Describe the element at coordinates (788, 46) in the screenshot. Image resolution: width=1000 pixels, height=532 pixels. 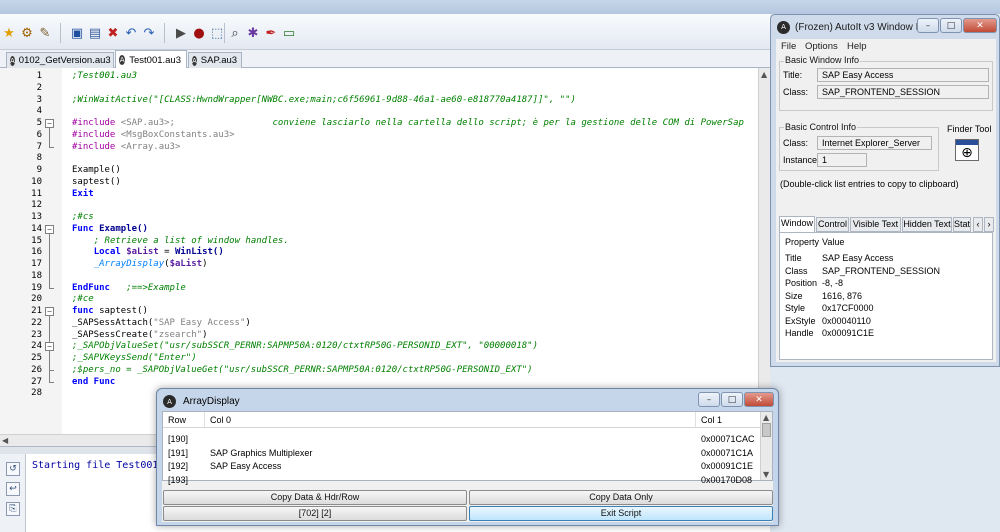
I see `menu-file: File` at that location.